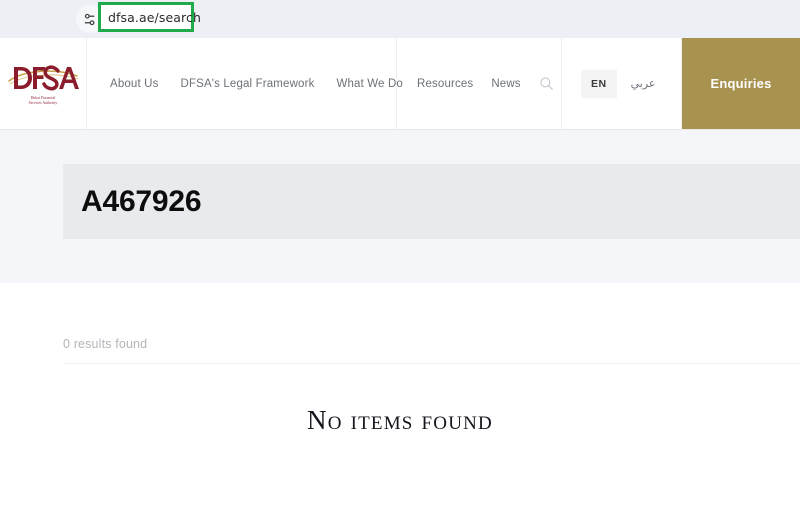 The width and height of the screenshot is (800, 505). What do you see at coordinates (134, 84) in the screenshot?
I see `nav-item-about-us: About Us` at bounding box center [134, 84].